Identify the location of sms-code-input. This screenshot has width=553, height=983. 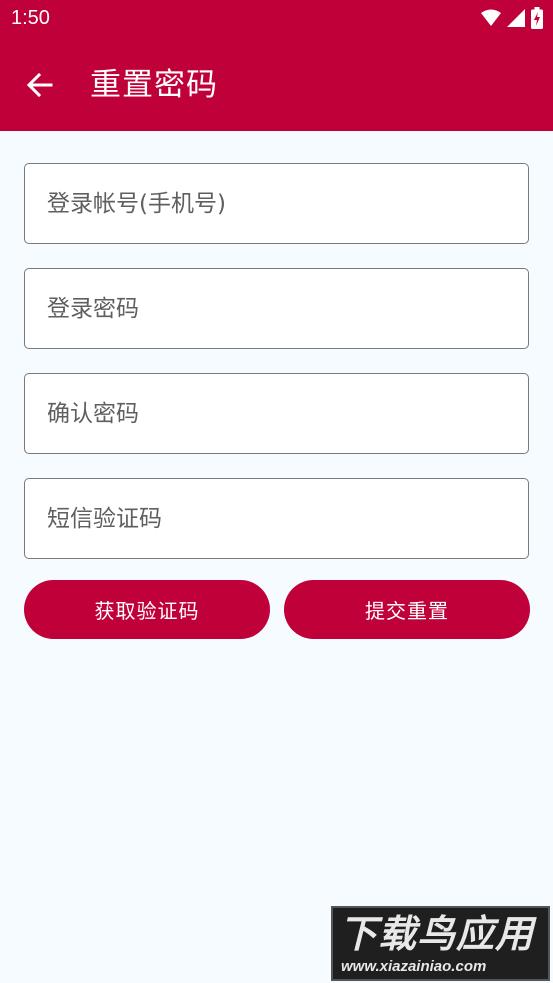
(276, 518).